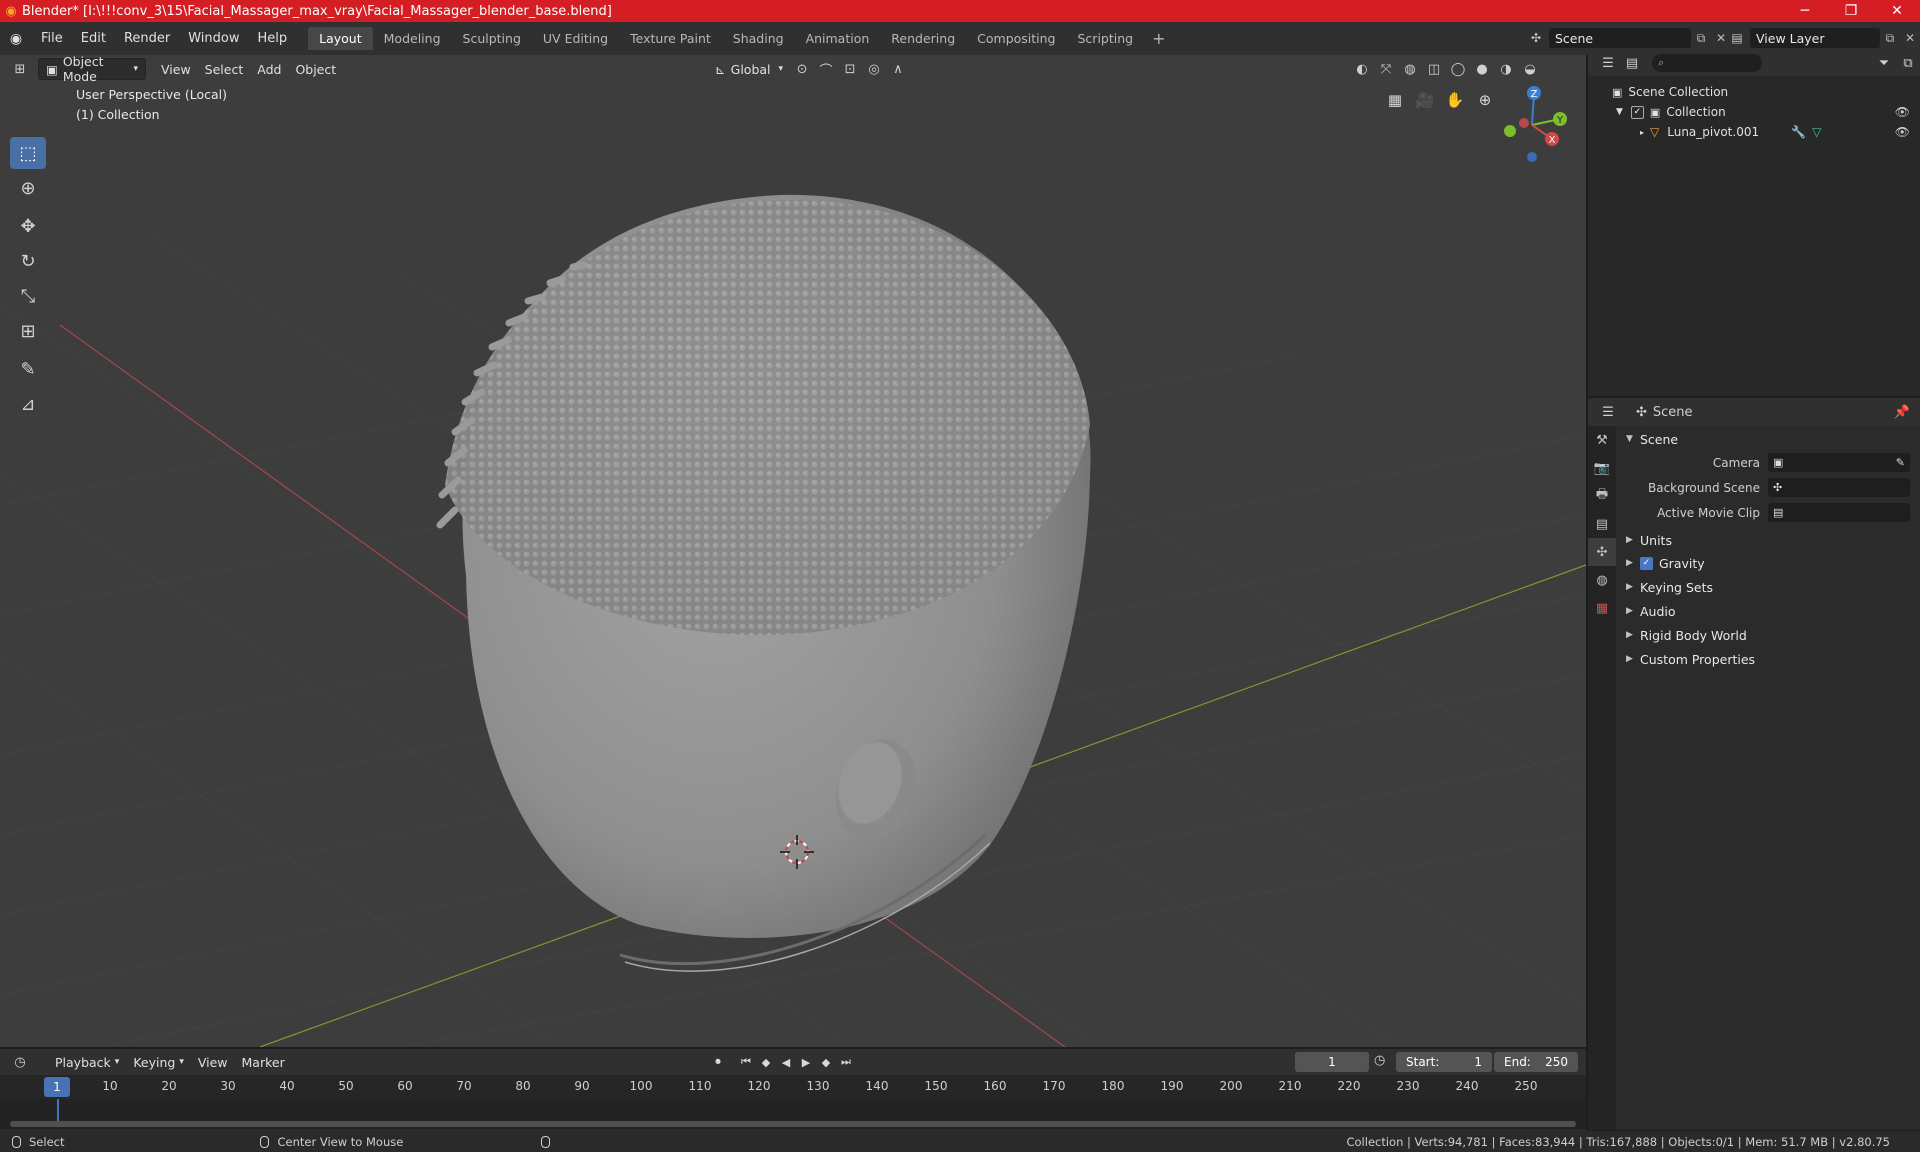  I want to click on menu-timeline-view: View, so click(213, 1062).